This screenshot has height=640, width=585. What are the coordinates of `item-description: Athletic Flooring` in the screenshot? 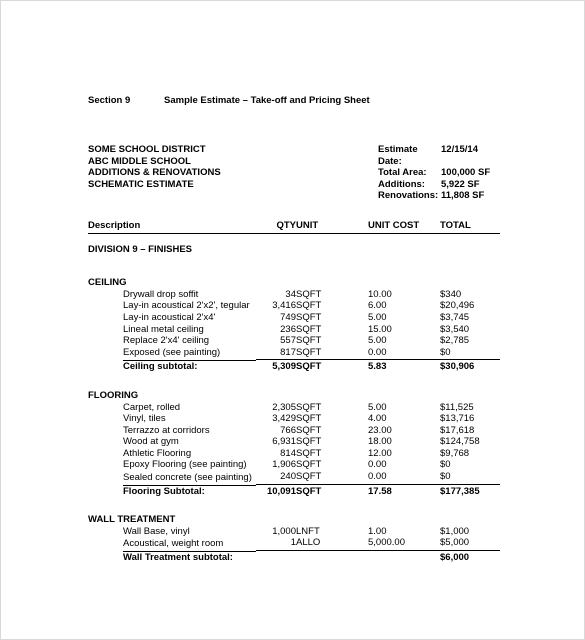 It's located at (157, 453).